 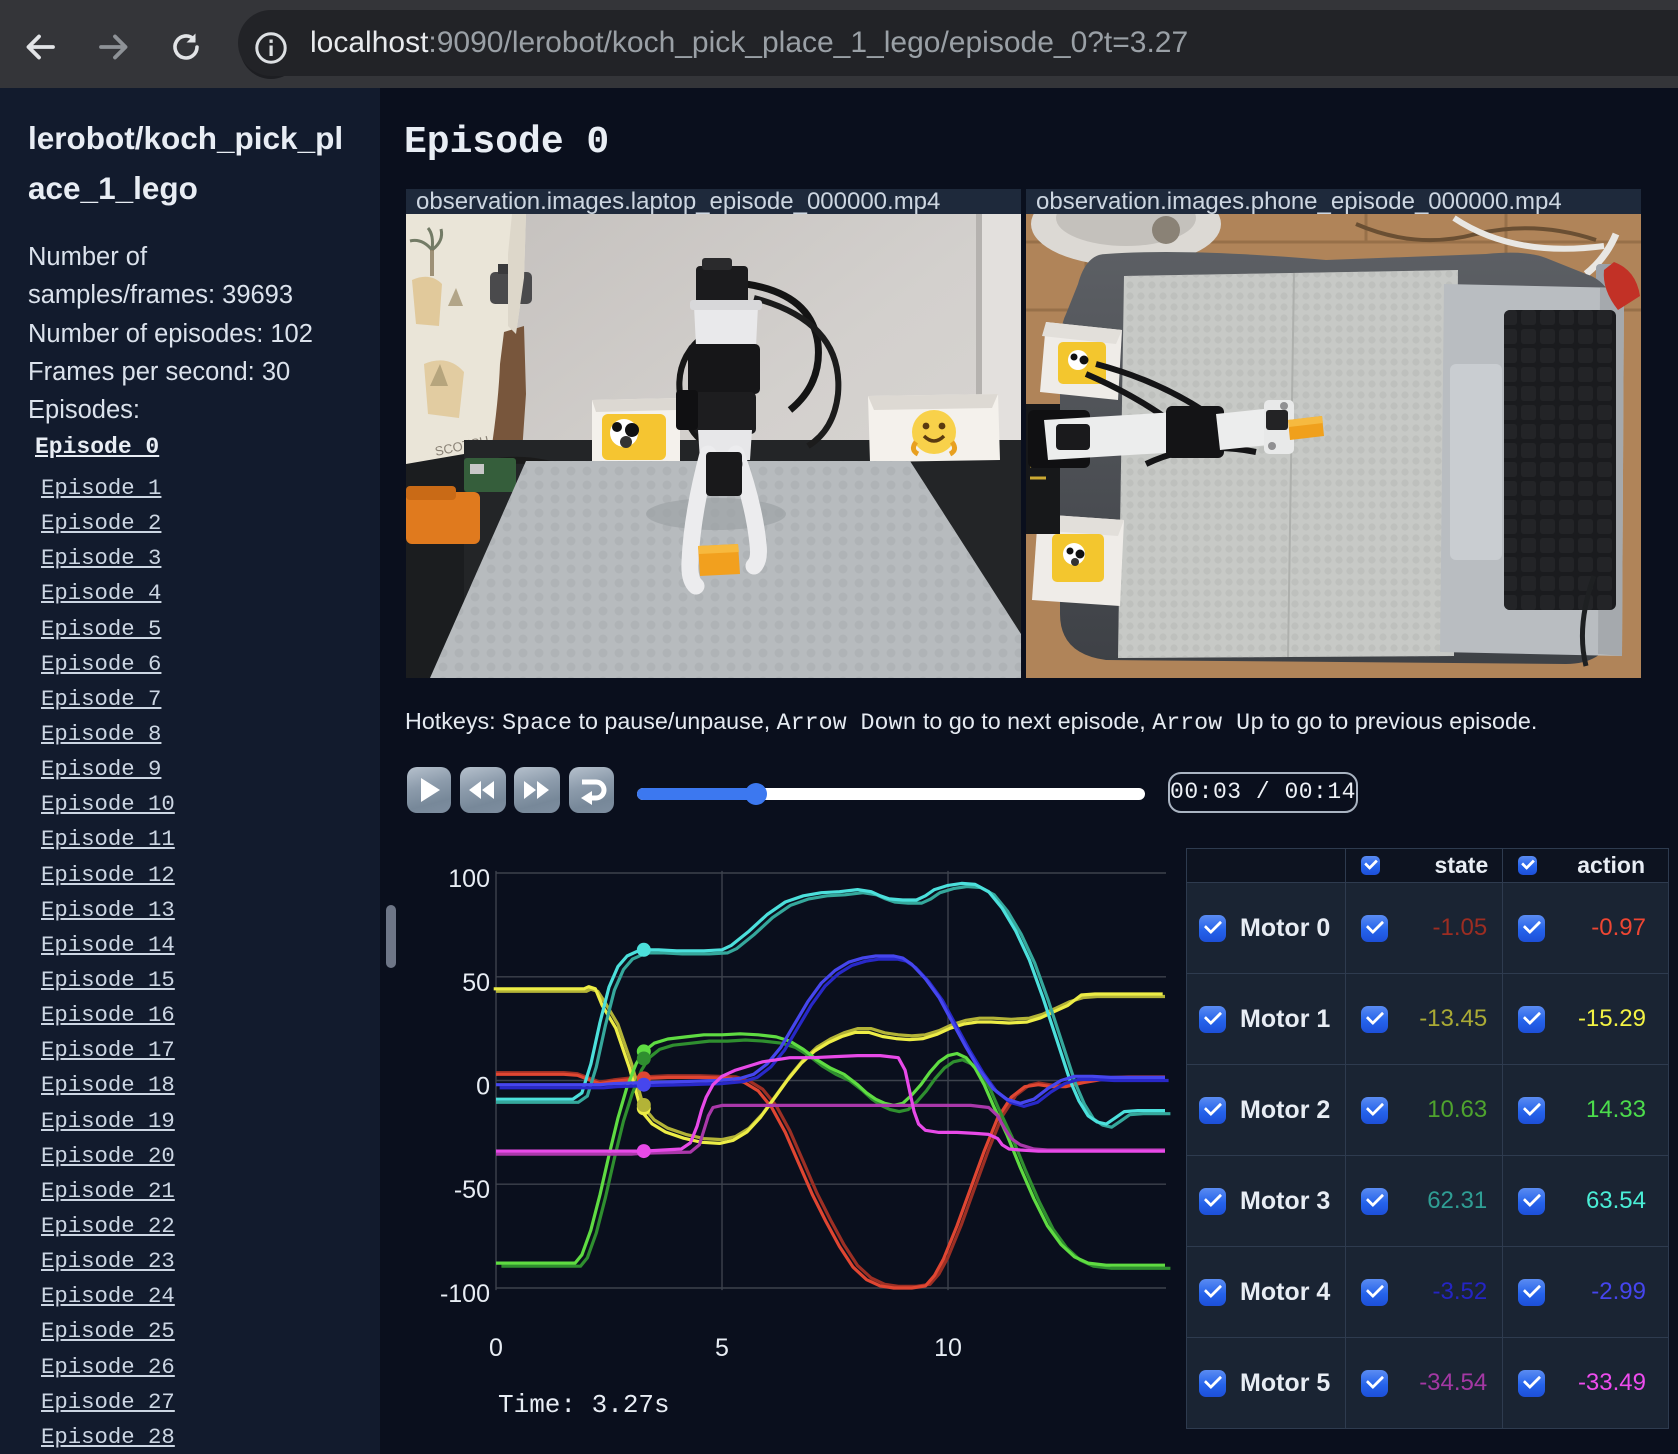 What do you see at coordinates (476, 983) in the screenshot?
I see `svg-text: 50` at bounding box center [476, 983].